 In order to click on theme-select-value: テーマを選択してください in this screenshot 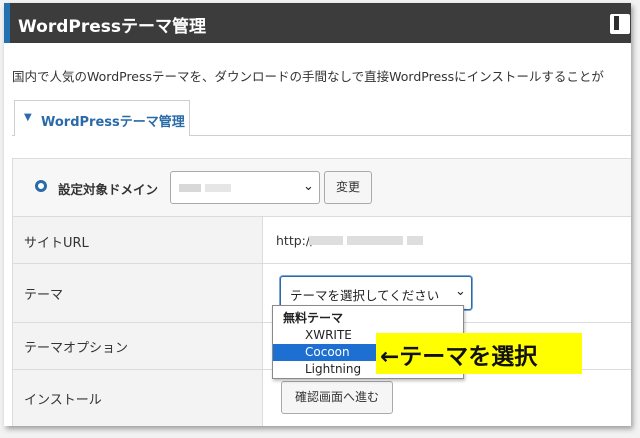, I will do `click(365, 295)`.